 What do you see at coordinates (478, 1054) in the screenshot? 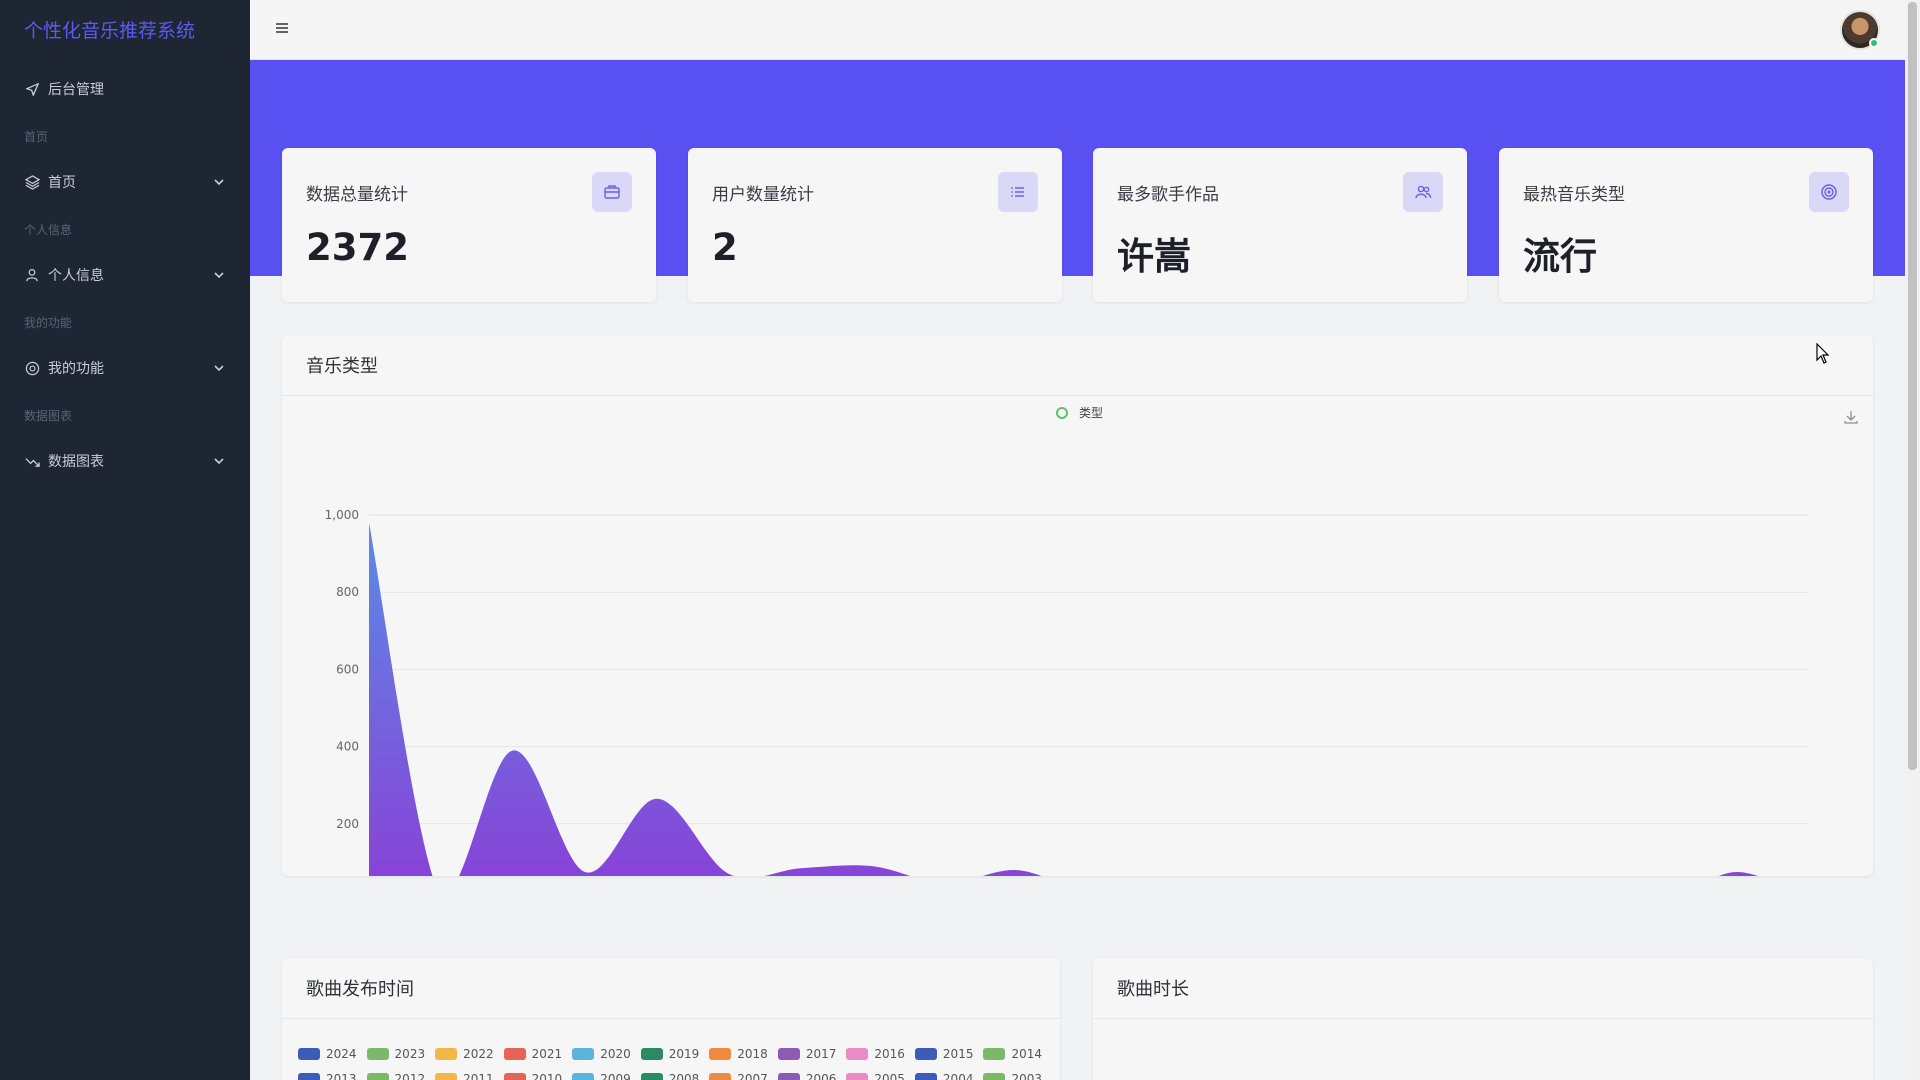
I see `legend-label: 2022` at bounding box center [478, 1054].